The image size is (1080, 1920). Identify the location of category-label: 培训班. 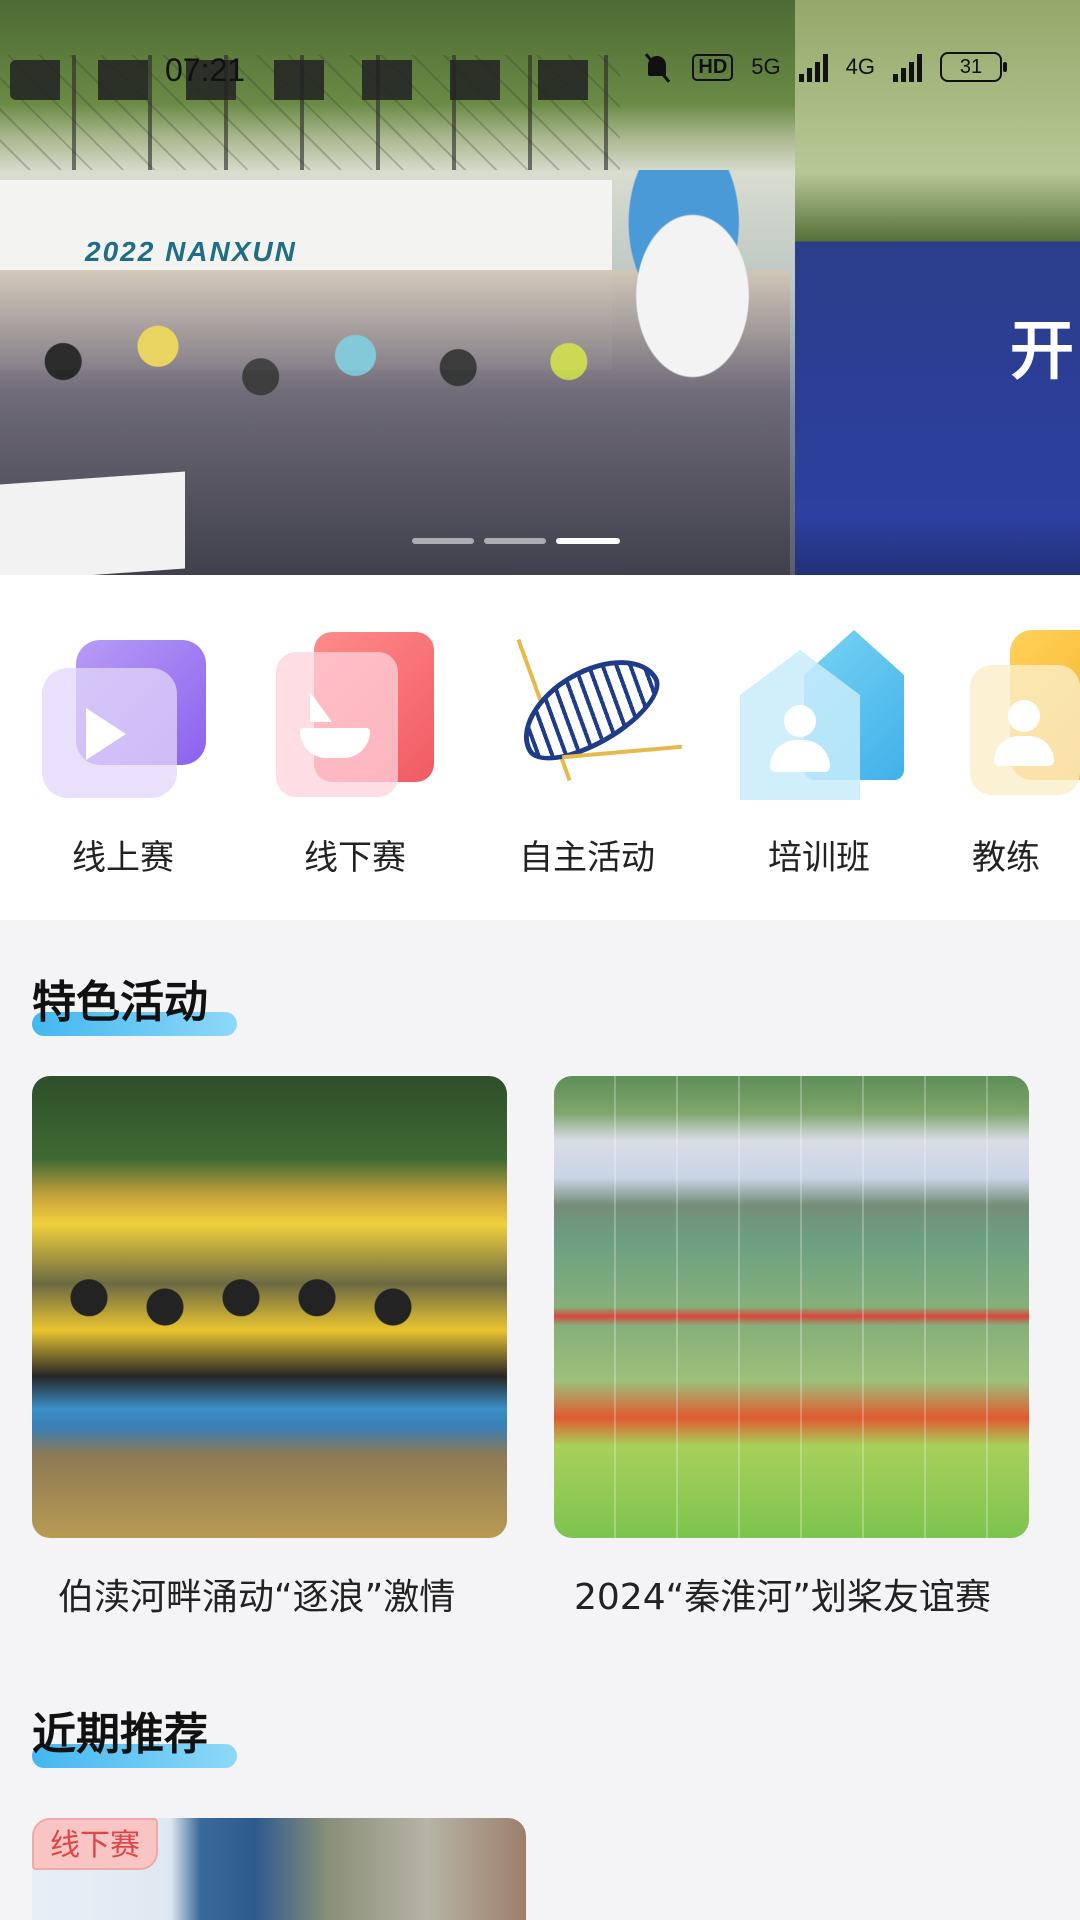
(819, 858).